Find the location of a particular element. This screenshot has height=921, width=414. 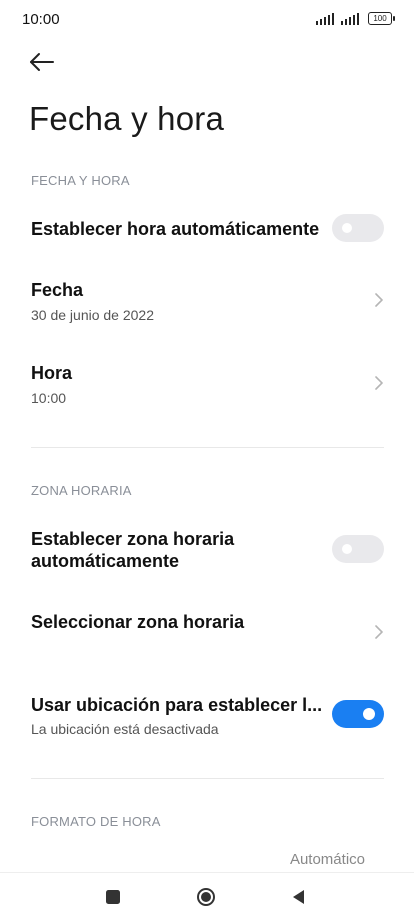

status-bar: 10:00 100 is located at coordinates (207, 20).